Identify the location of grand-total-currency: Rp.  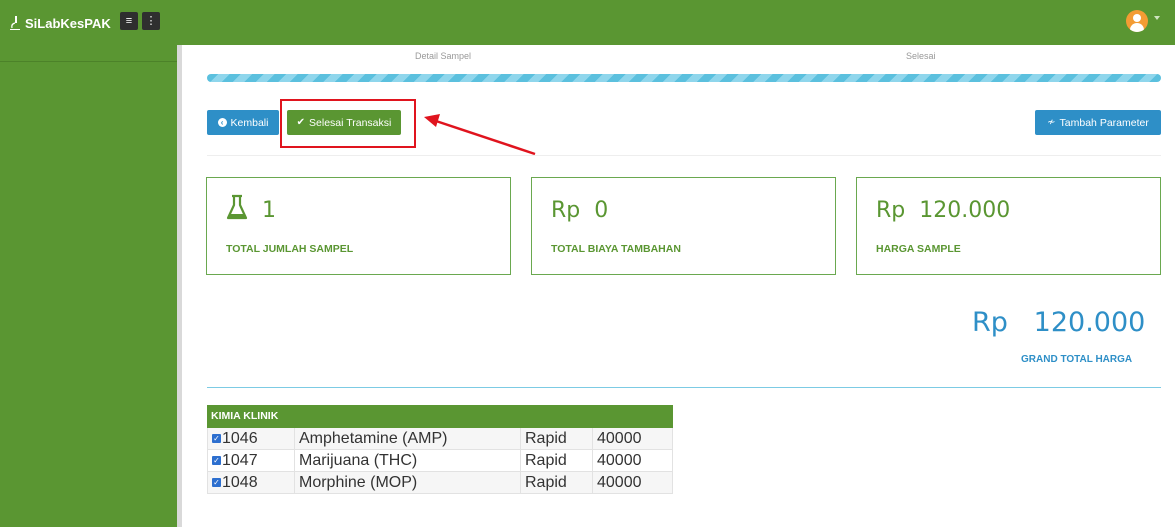
(990, 322).